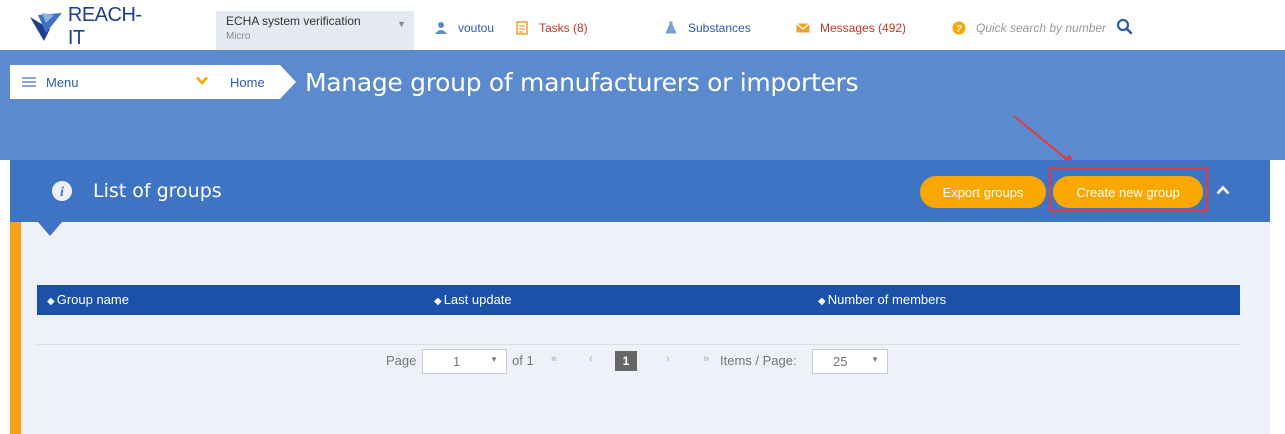 The image size is (1285, 434). What do you see at coordinates (288, 82) in the screenshot?
I see `breadcrumb-arrow` at bounding box center [288, 82].